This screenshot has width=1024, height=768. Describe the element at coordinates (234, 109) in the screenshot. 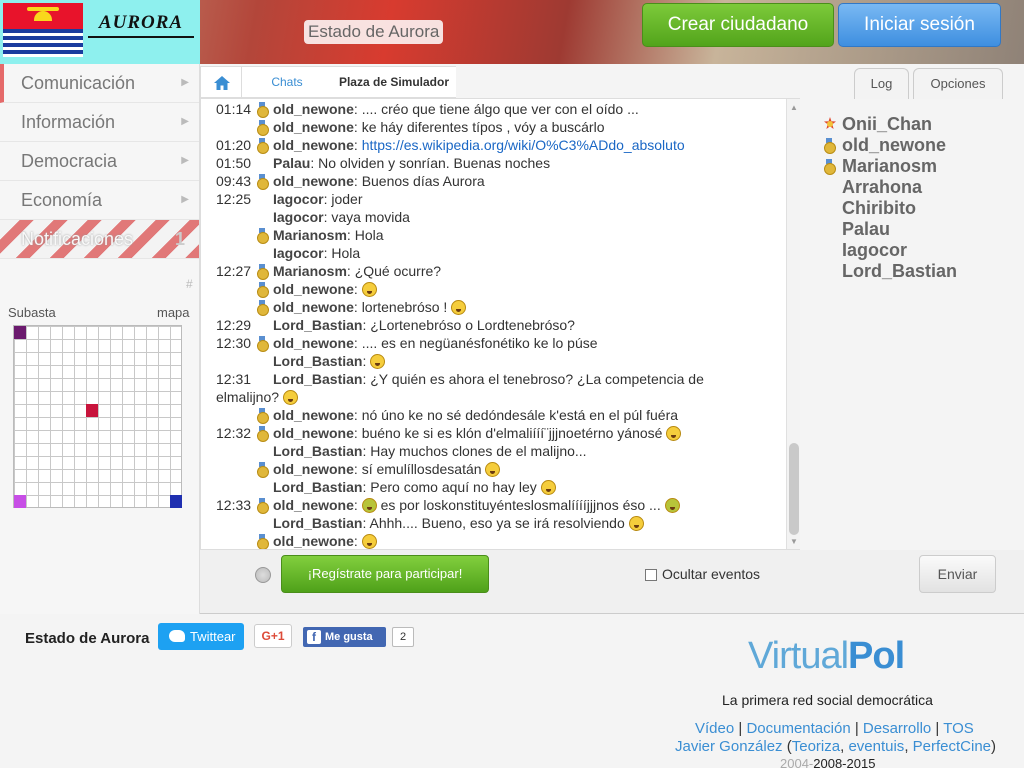

I see `message-time: 01:14` at that location.